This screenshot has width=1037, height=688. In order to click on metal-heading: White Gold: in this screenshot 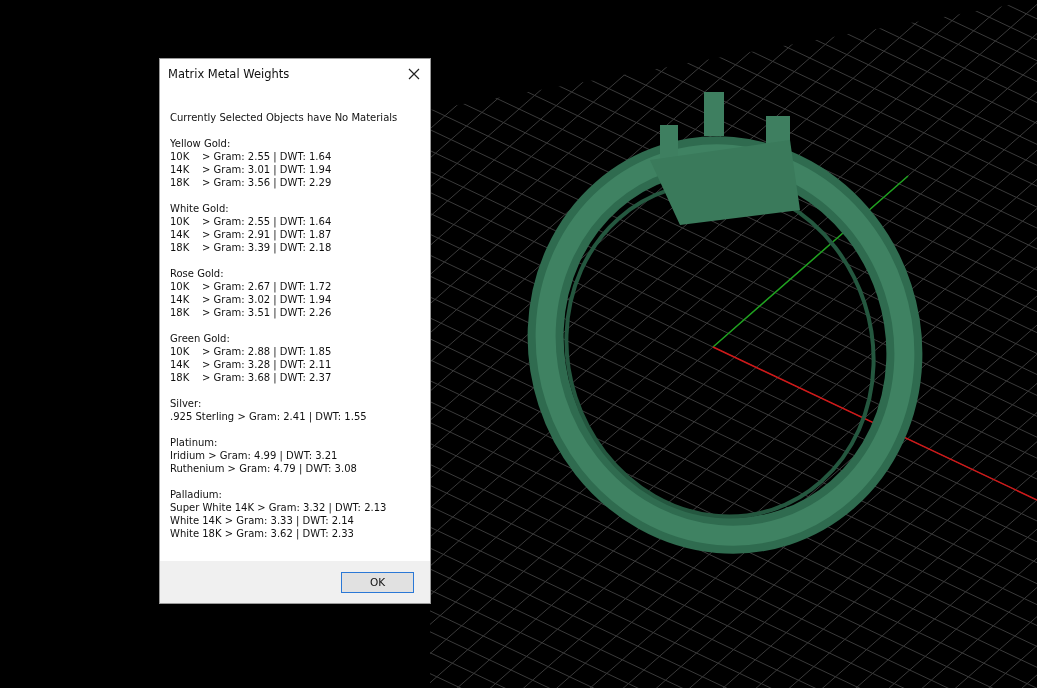, I will do `click(200, 208)`.